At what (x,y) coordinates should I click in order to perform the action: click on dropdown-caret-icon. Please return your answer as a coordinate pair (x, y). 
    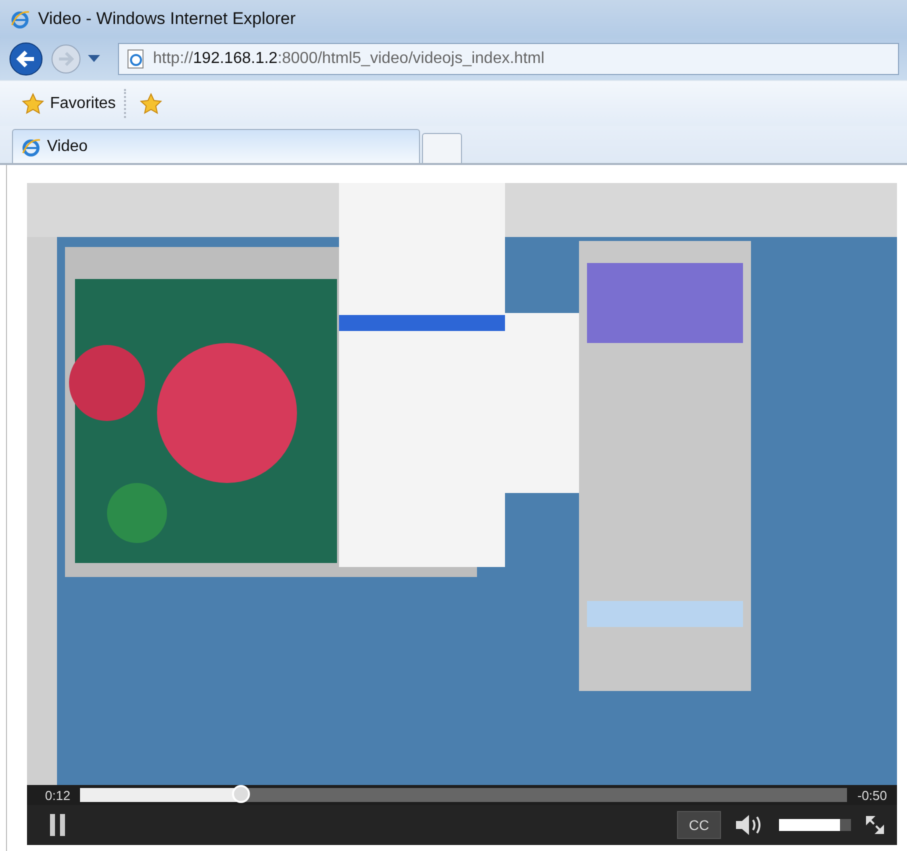
    Looking at the image, I should click on (94, 59).